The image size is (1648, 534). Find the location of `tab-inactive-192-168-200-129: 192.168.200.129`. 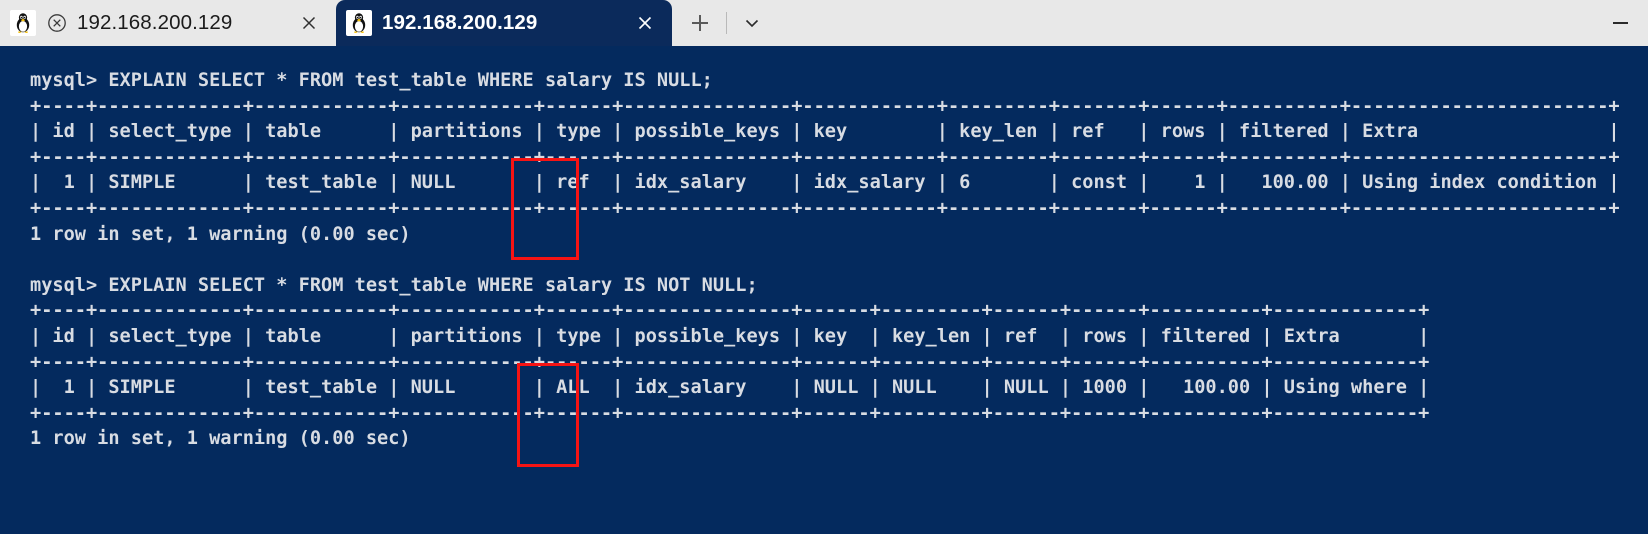

tab-inactive-192-168-200-129: 192.168.200.129 is located at coordinates (168, 23).